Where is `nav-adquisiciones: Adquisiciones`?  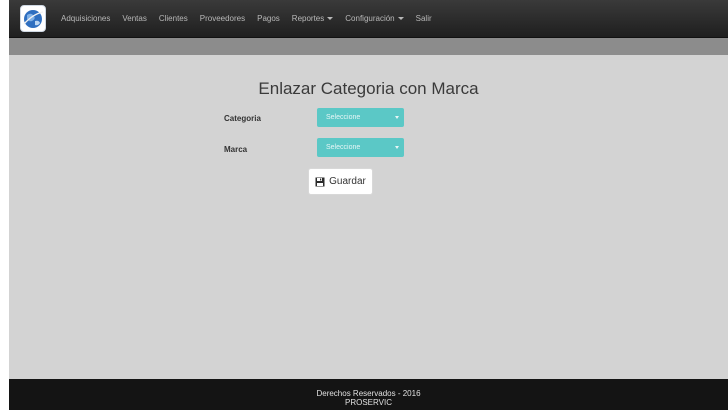
nav-adquisiciones: Adquisiciones is located at coordinates (85, 18).